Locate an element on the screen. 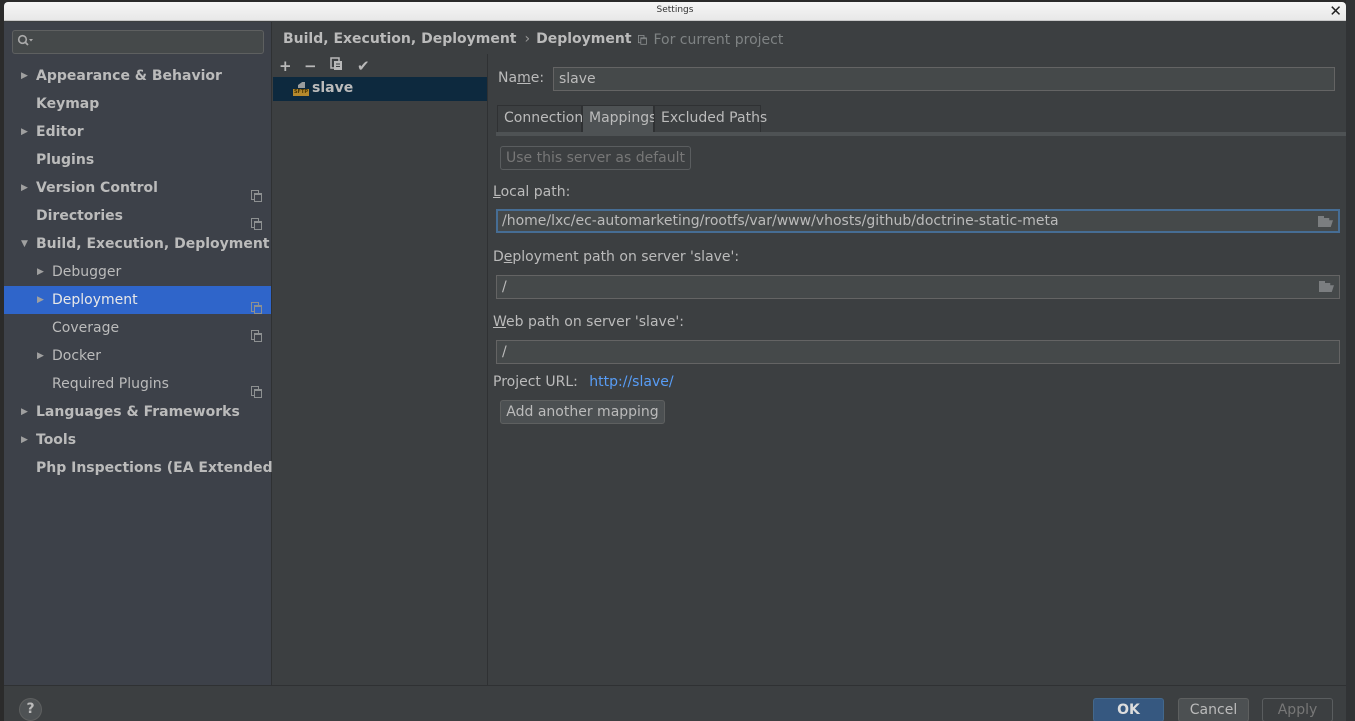 The image size is (1355, 721). sidebar-item-label: Plugins is located at coordinates (65, 160).